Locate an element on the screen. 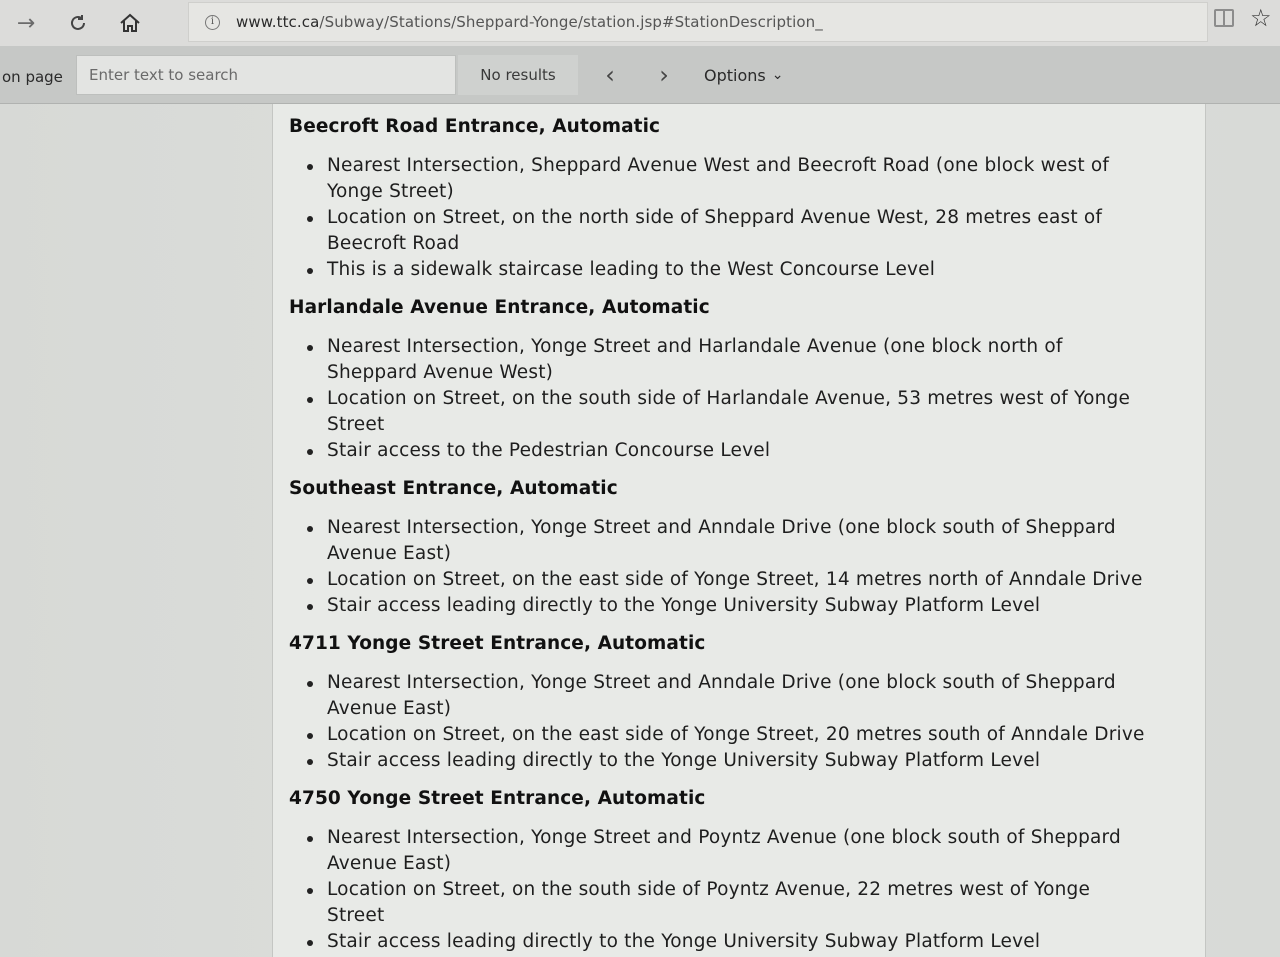 The height and width of the screenshot is (957, 1280). find-result-status: No results is located at coordinates (518, 75).